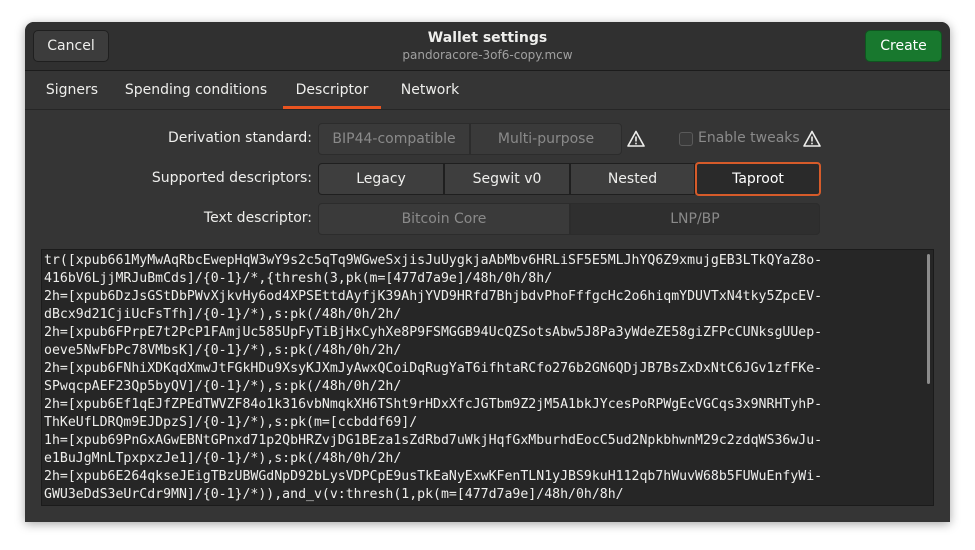 The width and height of the screenshot is (975, 550). I want to click on tab-network: Network, so click(430, 90).